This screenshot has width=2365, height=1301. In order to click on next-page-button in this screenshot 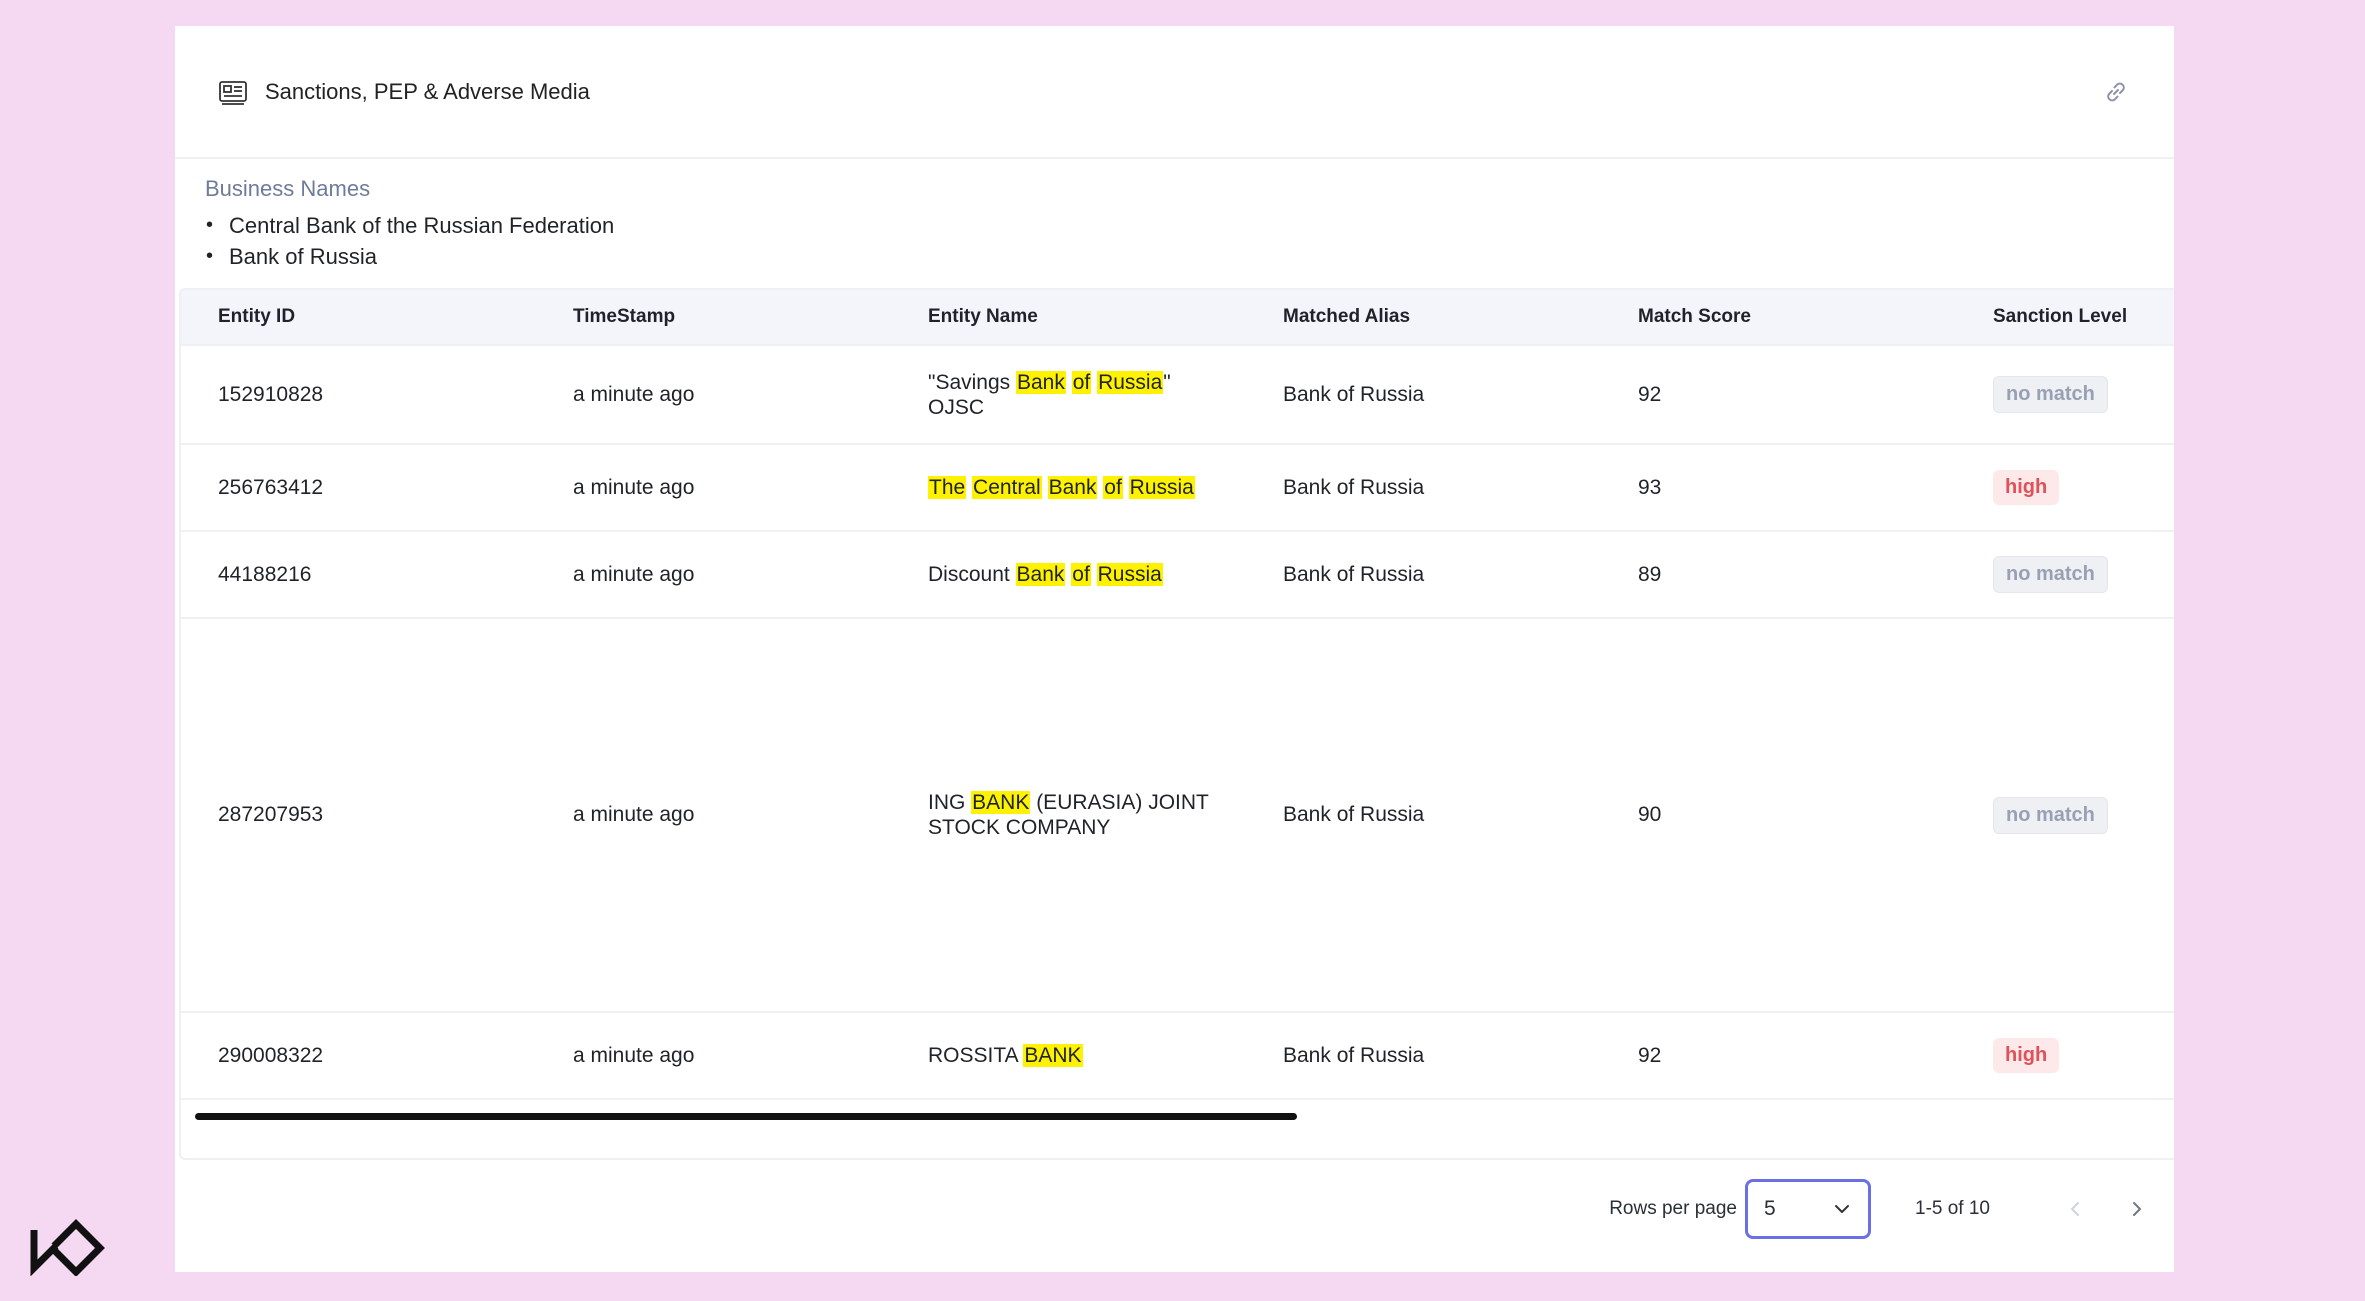, I will do `click(2136, 1209)`.